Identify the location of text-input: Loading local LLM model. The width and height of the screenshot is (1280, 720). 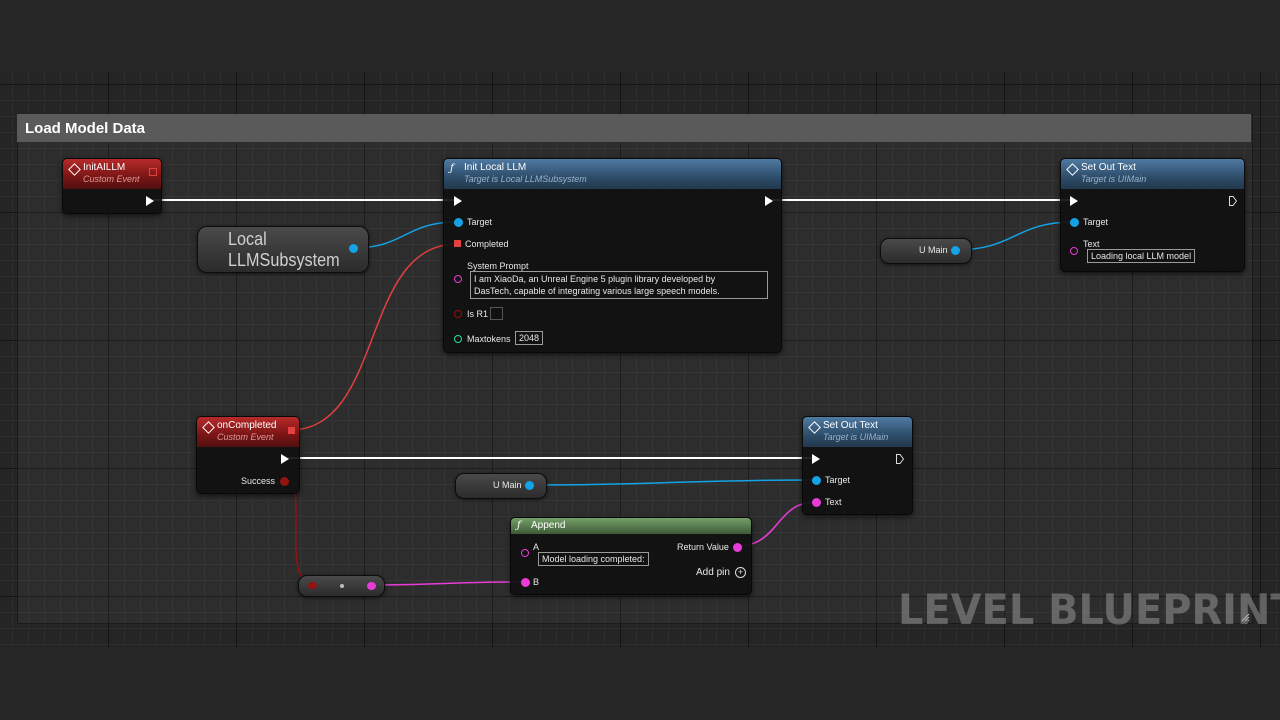
(1141, 256).